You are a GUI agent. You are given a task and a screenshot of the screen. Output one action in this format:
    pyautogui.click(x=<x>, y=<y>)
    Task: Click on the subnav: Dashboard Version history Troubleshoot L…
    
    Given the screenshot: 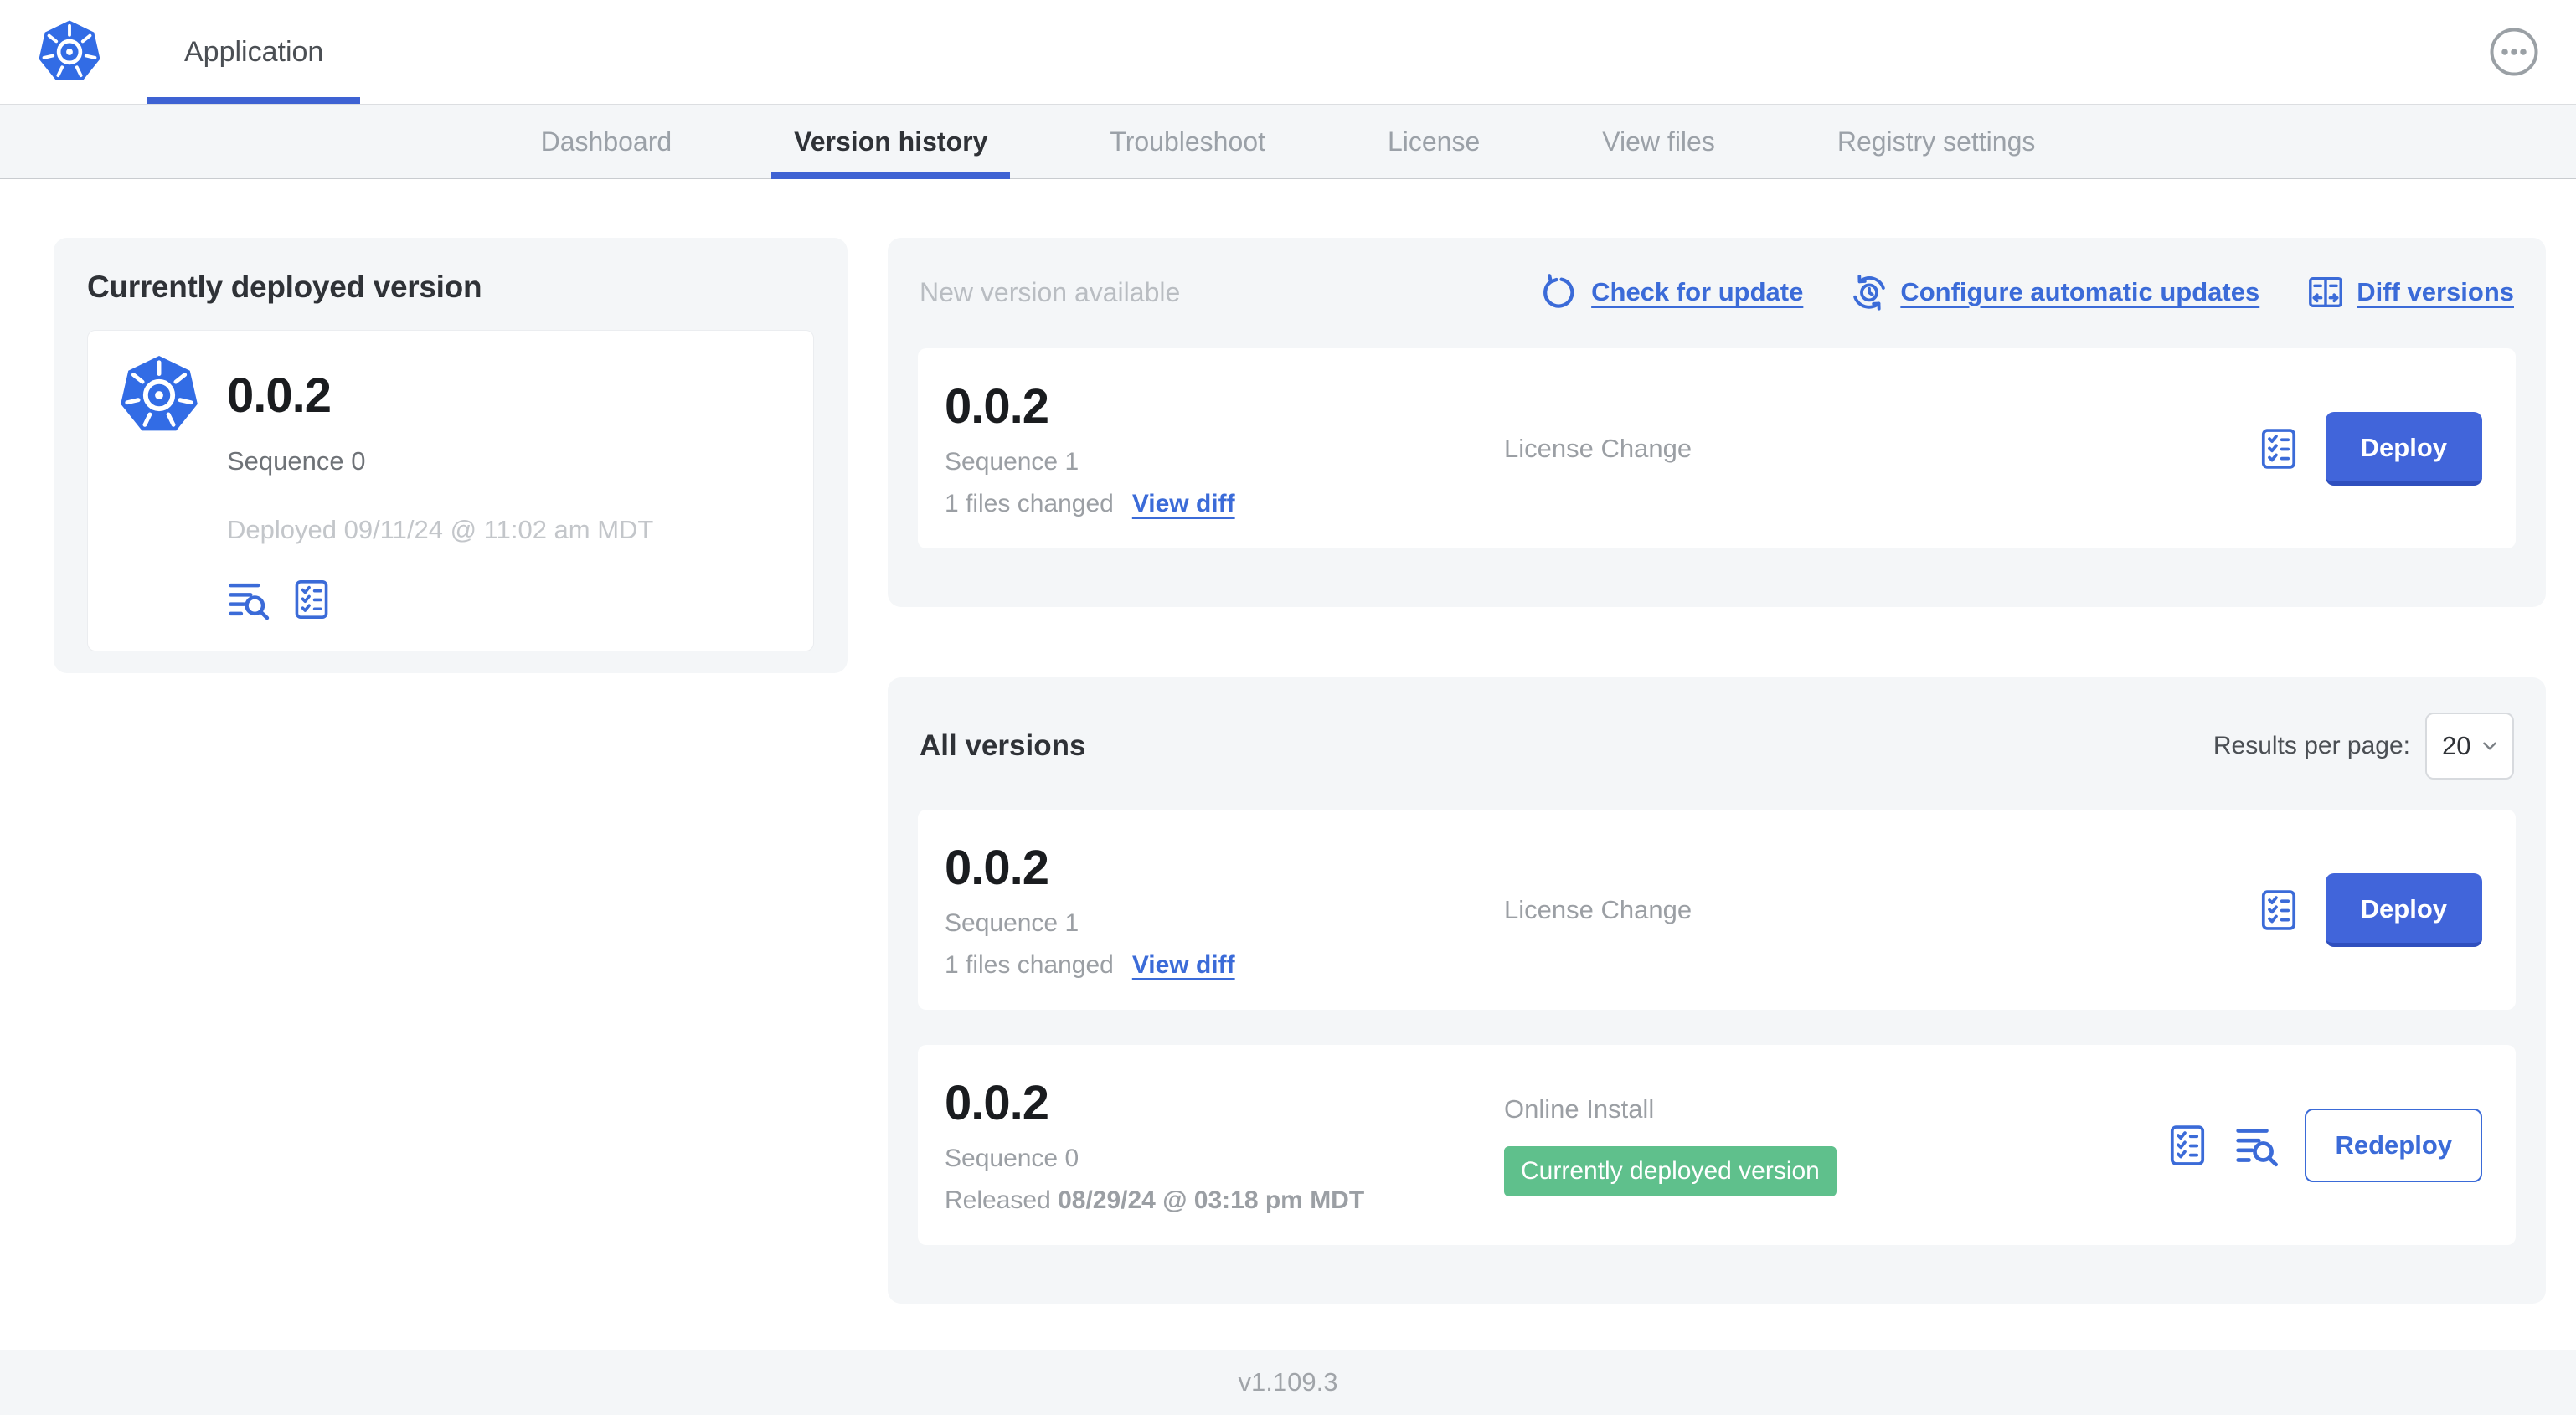 What is the action you would take?
    pyautogui.click(x=1288, y=142)
    